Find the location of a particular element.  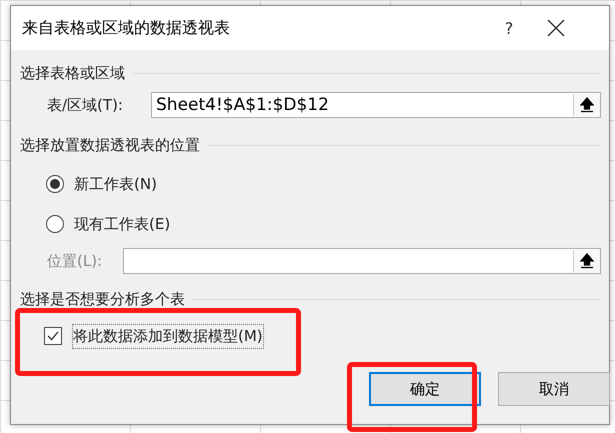

field-label: 表/区域(T): is located at coordinates (85, 105).